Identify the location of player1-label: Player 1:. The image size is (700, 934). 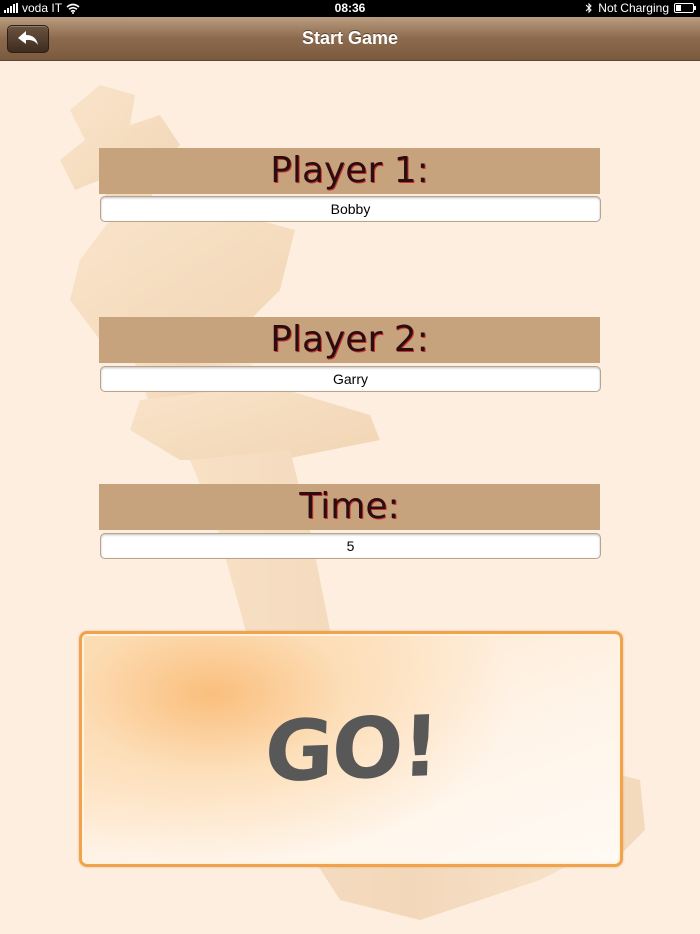
(349, 171).